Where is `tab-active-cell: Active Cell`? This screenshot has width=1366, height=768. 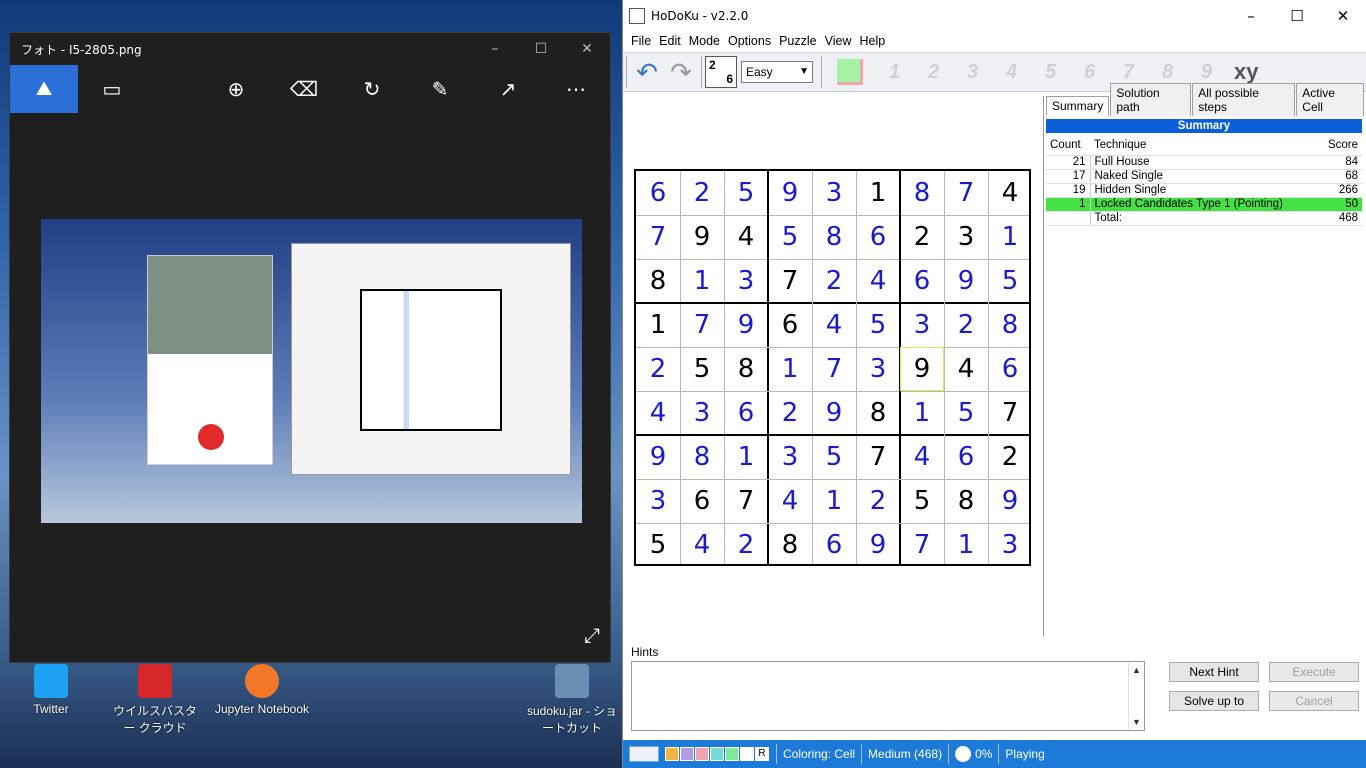 tab-active-cell: Active Cell is located at coordinates (1330, 99).